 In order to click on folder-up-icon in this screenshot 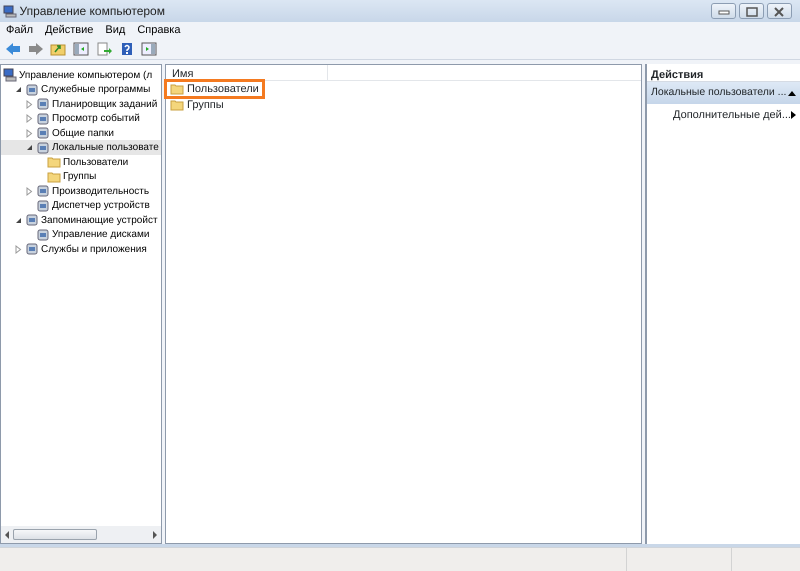, I will do `click(58, 49)`.